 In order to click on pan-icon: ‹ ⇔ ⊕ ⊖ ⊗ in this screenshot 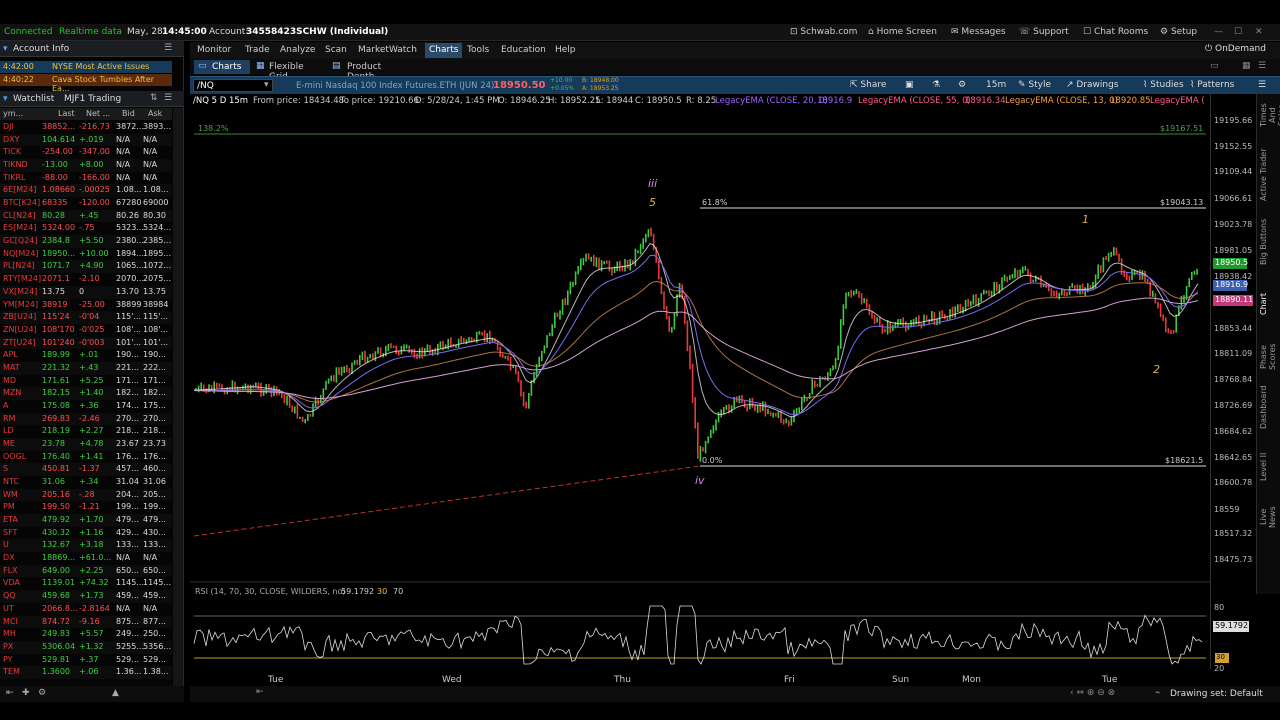, I will do `click(1092, 693)`.